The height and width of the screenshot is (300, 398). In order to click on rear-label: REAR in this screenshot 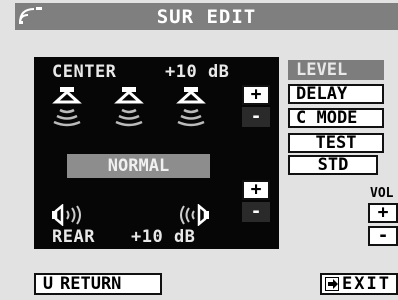, I will do `click(73, 237)`.